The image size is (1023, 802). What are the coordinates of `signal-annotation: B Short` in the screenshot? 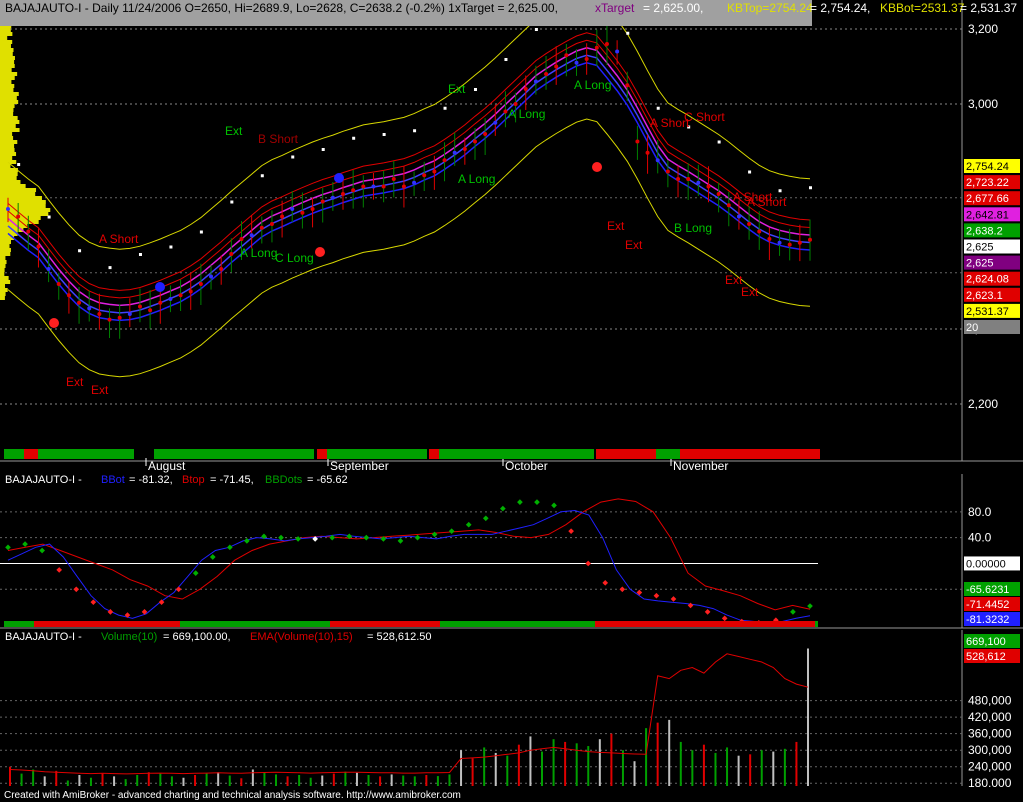 It's located at (278, 139).